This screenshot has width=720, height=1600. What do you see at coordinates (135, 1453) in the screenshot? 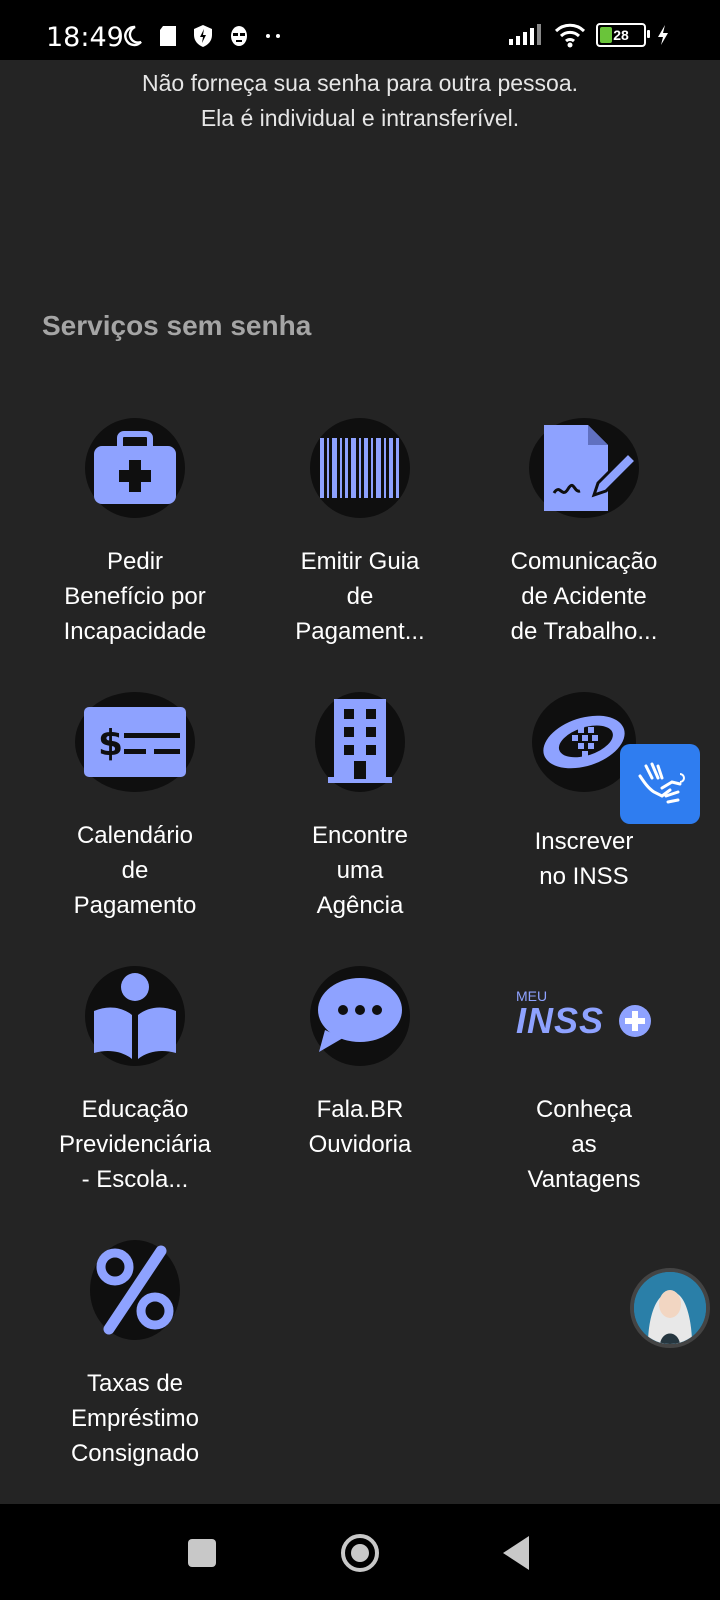
I see `tile-label-line: Consignado` at bounding box center [135, 1453].